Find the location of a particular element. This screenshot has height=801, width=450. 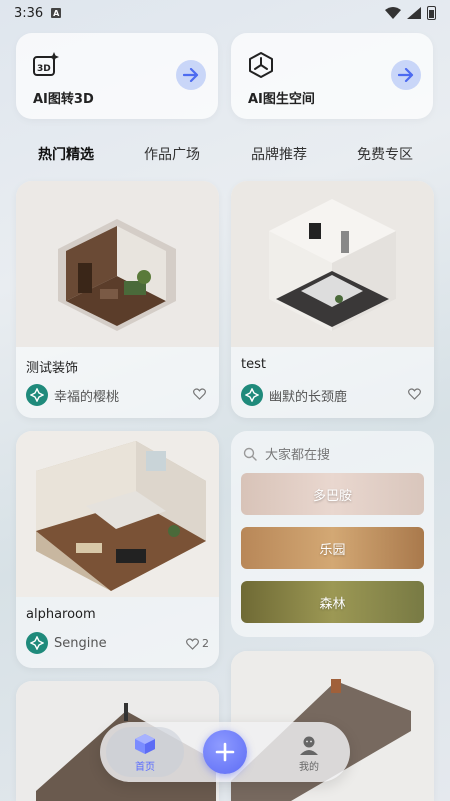

work-card: alpharoom Sengine 2 is located at coordinates (117, 549).